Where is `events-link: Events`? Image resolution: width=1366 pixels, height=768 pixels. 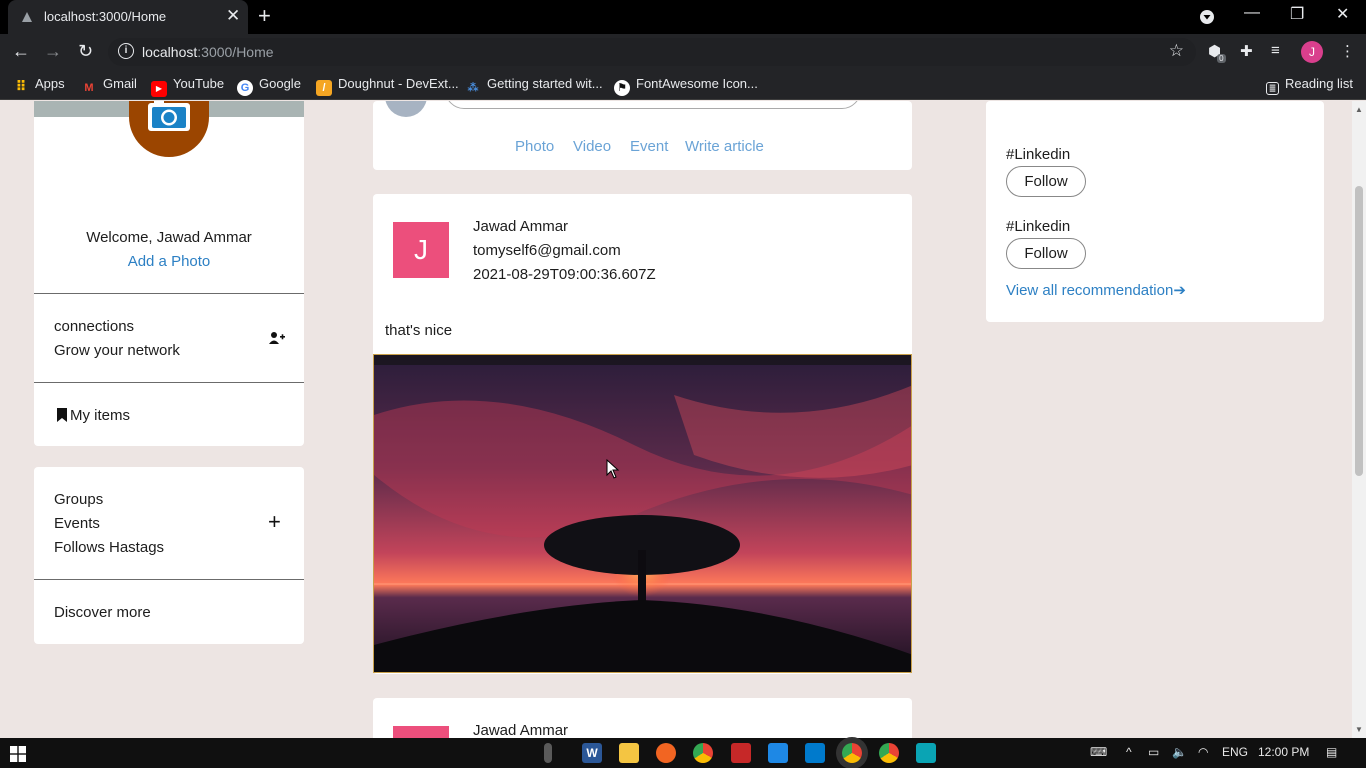
events-link: Events is located at coordinates (77, 523).